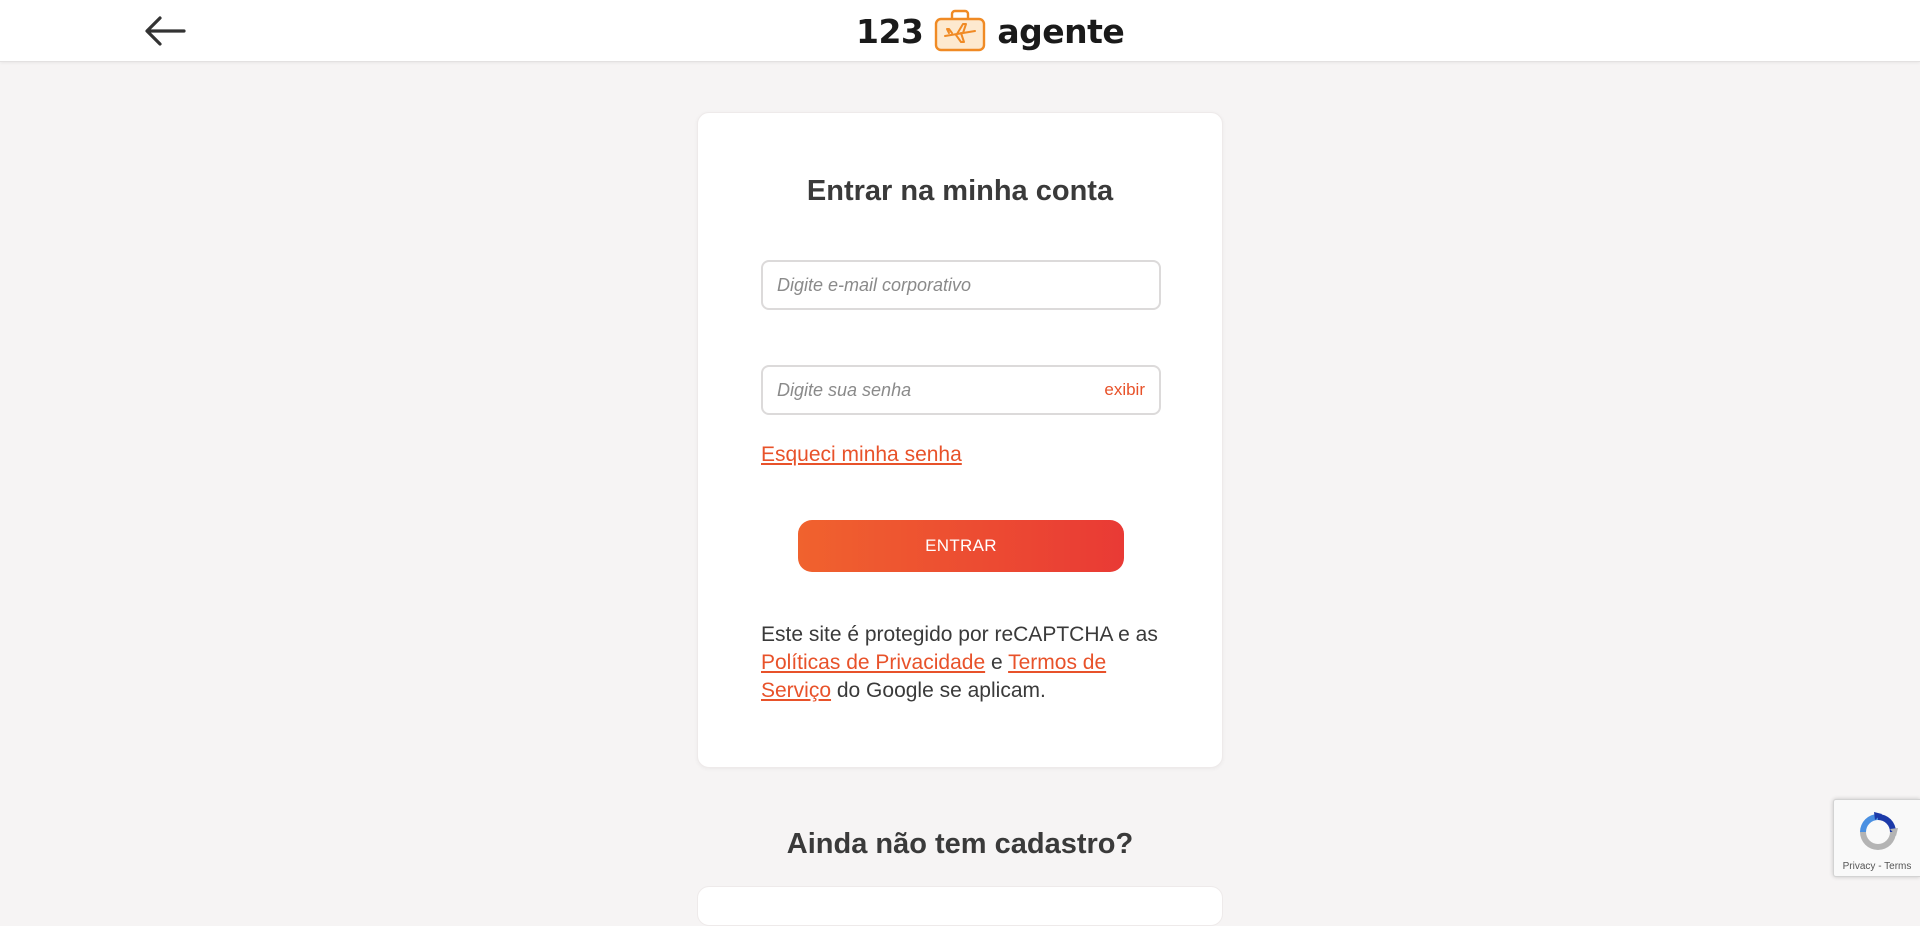  What do you see at coordinates (1061, 31) in the screenshot?
I see `logo-suffix: agente` at bounding box center [1061, 31].